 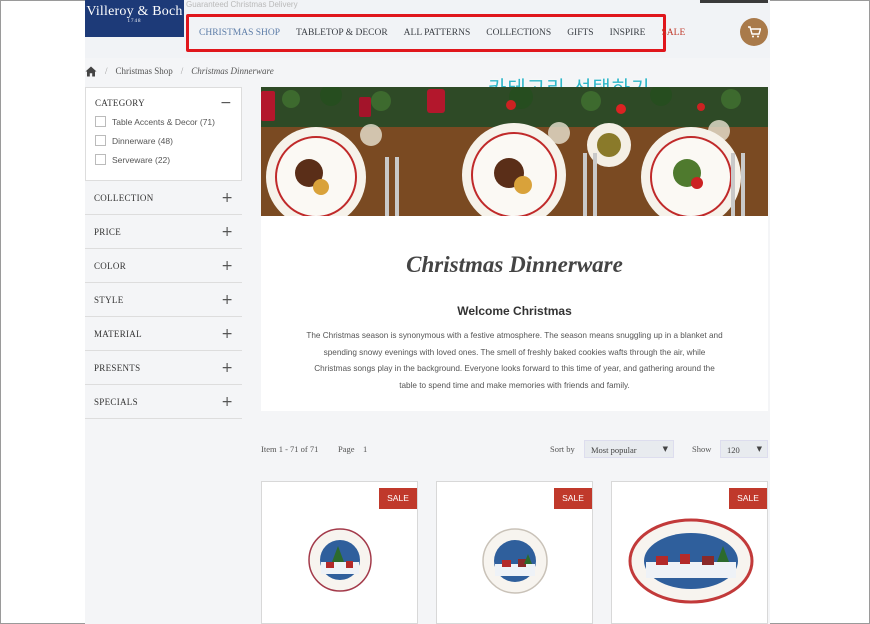 What do you see at coordinates (163, 103) in the screenshot?
I see `category-header: CATEGORY −` at bounding box center [163, 103].